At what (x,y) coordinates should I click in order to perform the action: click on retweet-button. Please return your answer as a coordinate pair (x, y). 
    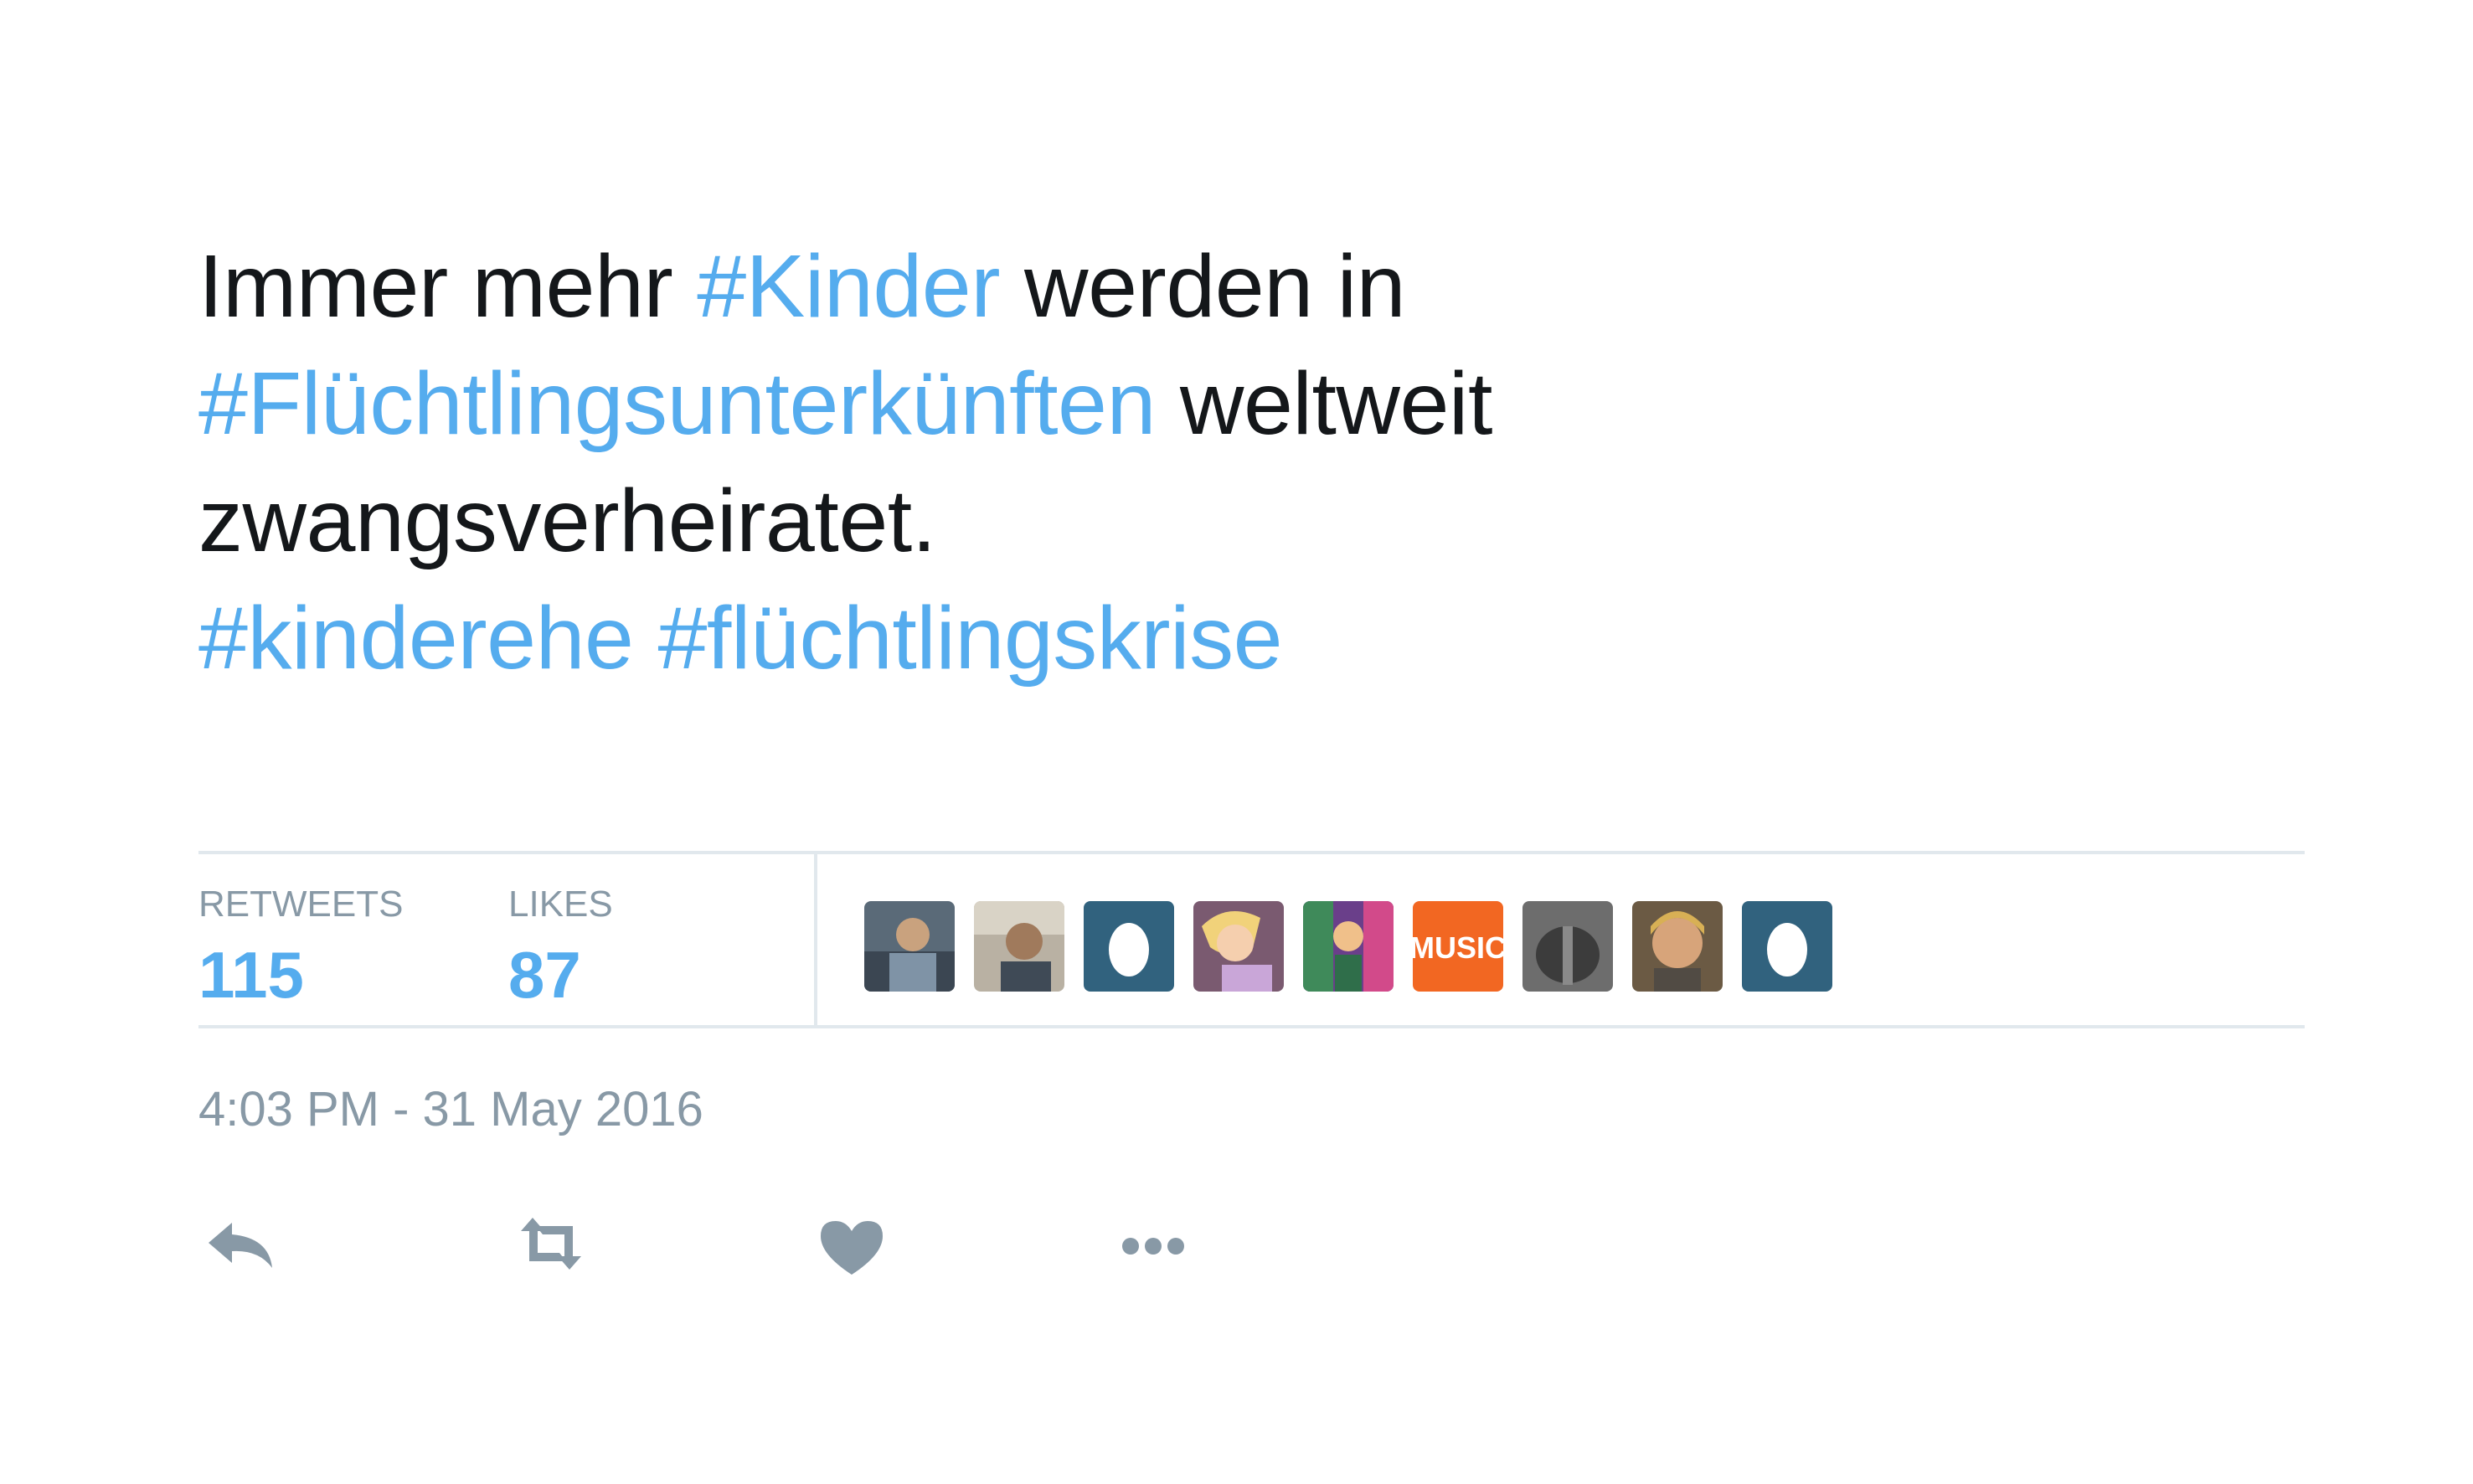
    Looking at the image, I should click on (550, 1243).